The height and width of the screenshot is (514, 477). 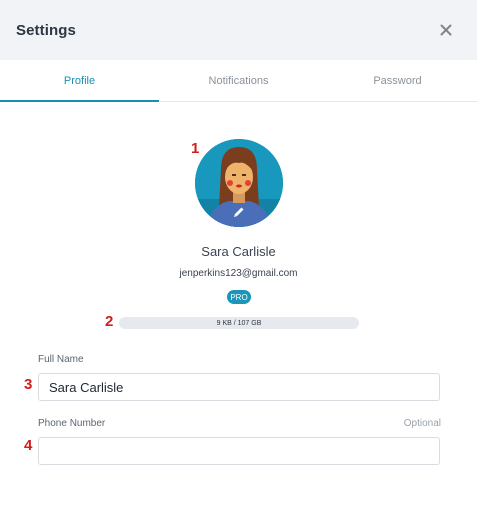 I want to click on profile-name: Sara Carlisle, so click(x=238, y=251).